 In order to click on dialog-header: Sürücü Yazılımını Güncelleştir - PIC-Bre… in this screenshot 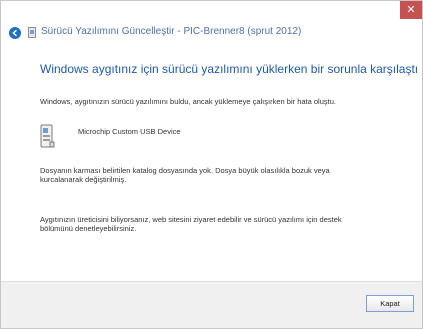, I will do `click(211, 33)`.